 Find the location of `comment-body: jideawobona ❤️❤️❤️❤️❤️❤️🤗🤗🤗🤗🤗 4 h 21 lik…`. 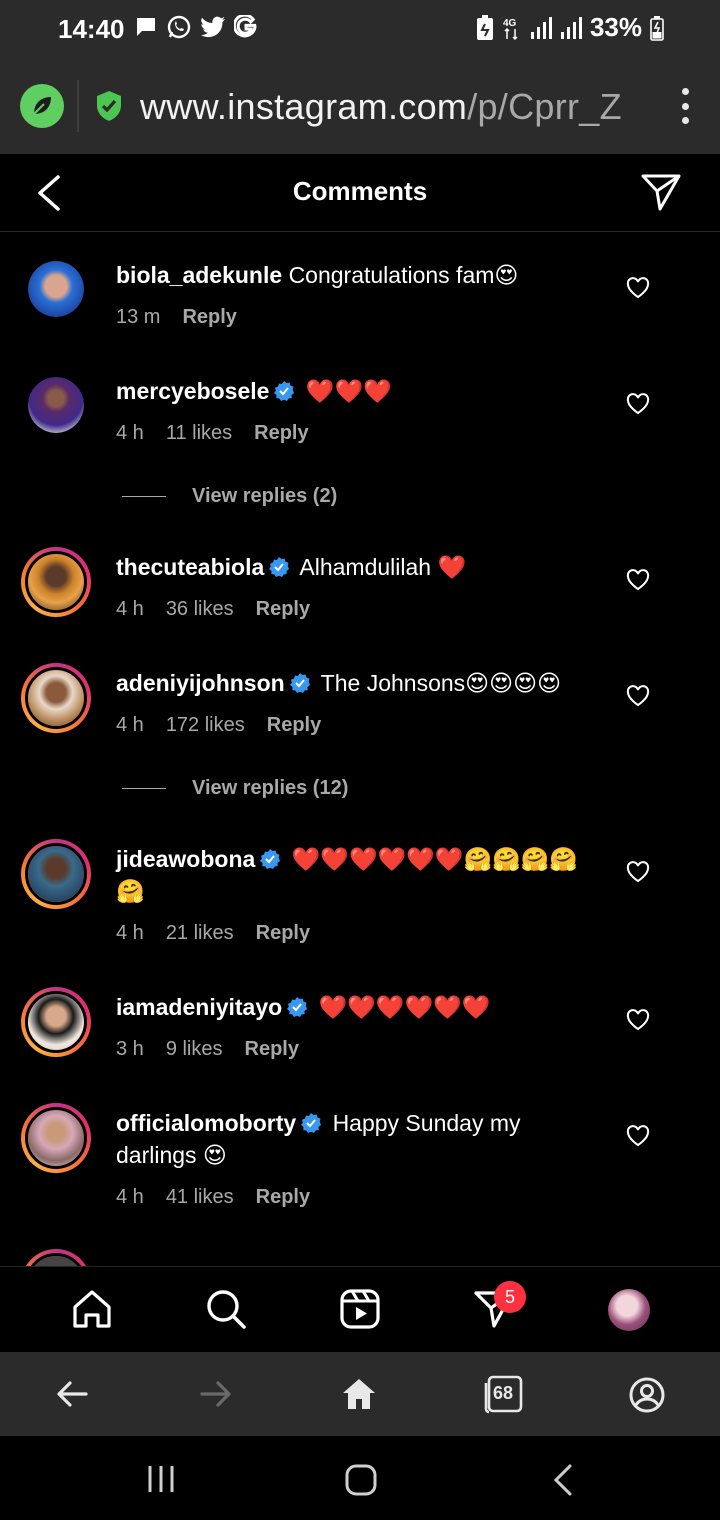

comment-body: jideawobona ❤️❤️❤️❤️❤️❤️🤗🤗🤗🤗🤗 4 h 21 lik… is located at coordinates (351, 896).